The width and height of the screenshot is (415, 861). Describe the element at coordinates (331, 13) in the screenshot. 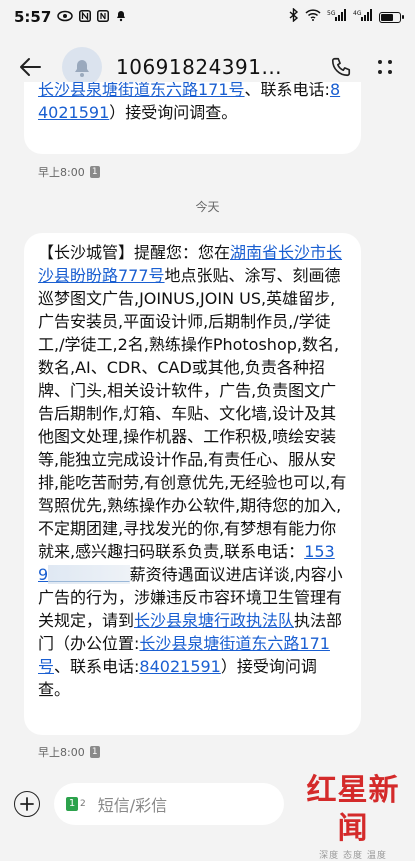

I see `svg-text: 5G` at that location.